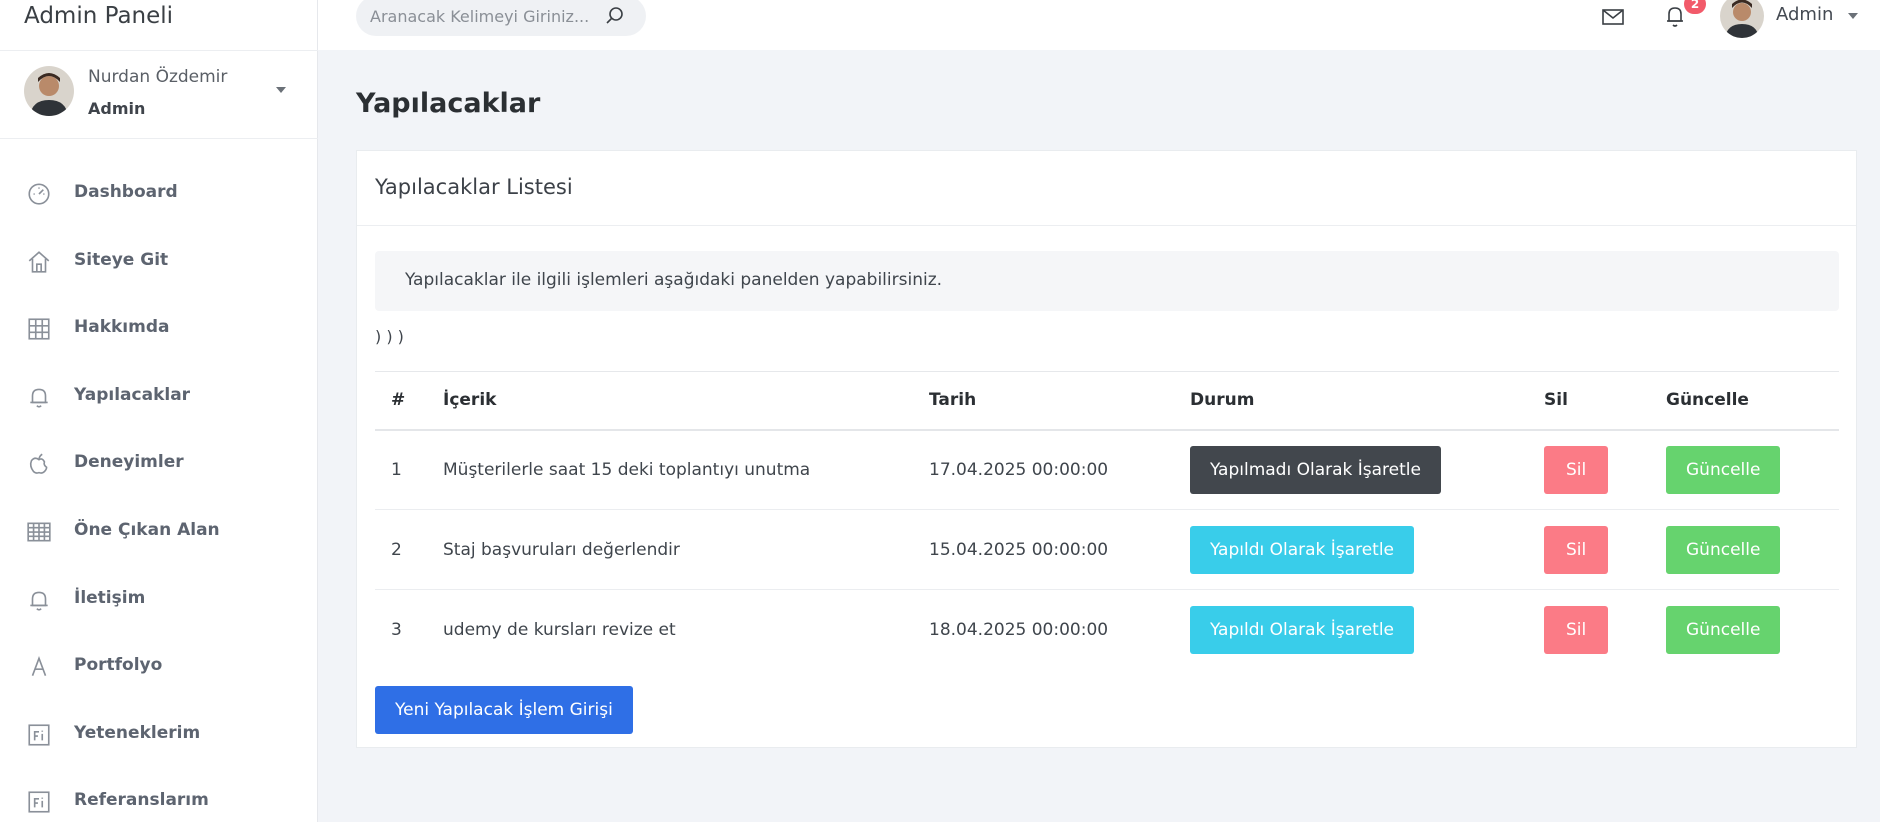  What do you see at coordinates (474, 187) in the screenshot?
I see `card-title: Yapılacaklar Listesi` at bounding box center [474, 187].